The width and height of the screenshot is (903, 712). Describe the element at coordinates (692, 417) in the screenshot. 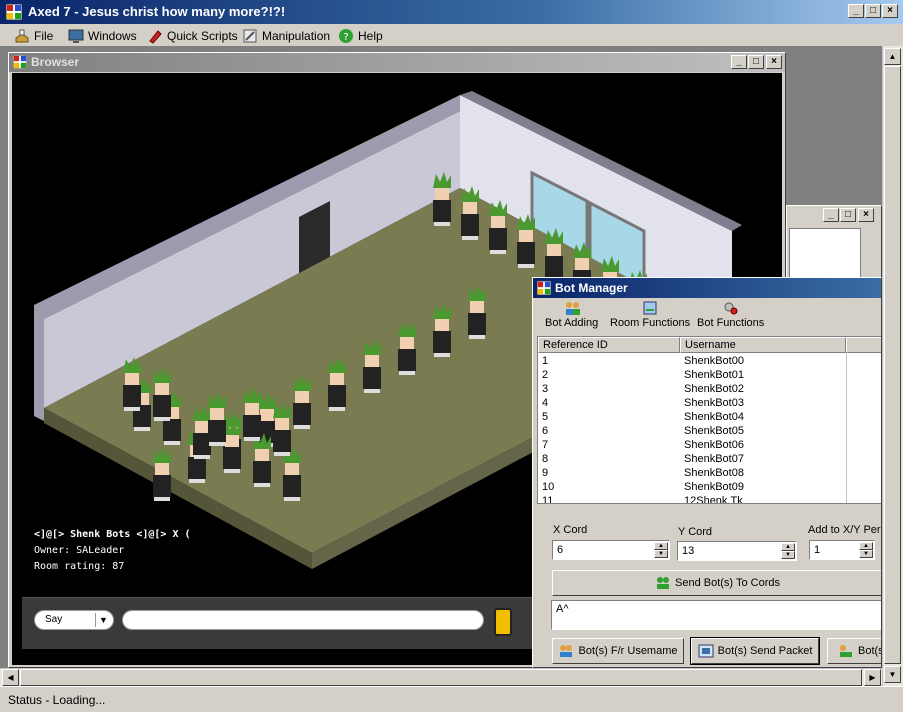

I see `table-row: 5 ShenkBot04` at that location.